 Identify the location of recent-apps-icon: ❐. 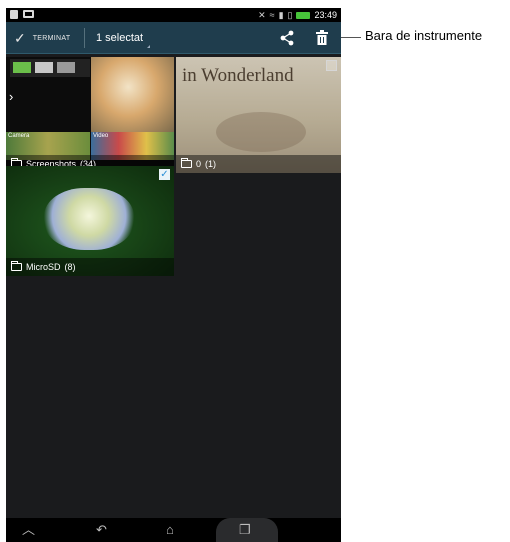
(245, 530).